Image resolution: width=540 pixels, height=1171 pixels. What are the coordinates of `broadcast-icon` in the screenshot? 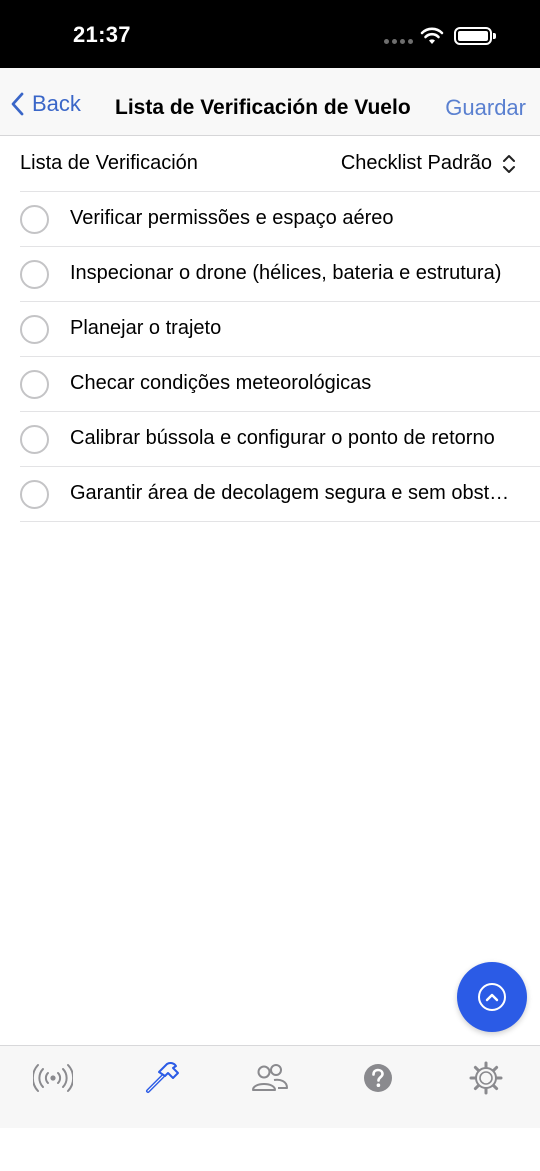 It's located at (53, 1078).